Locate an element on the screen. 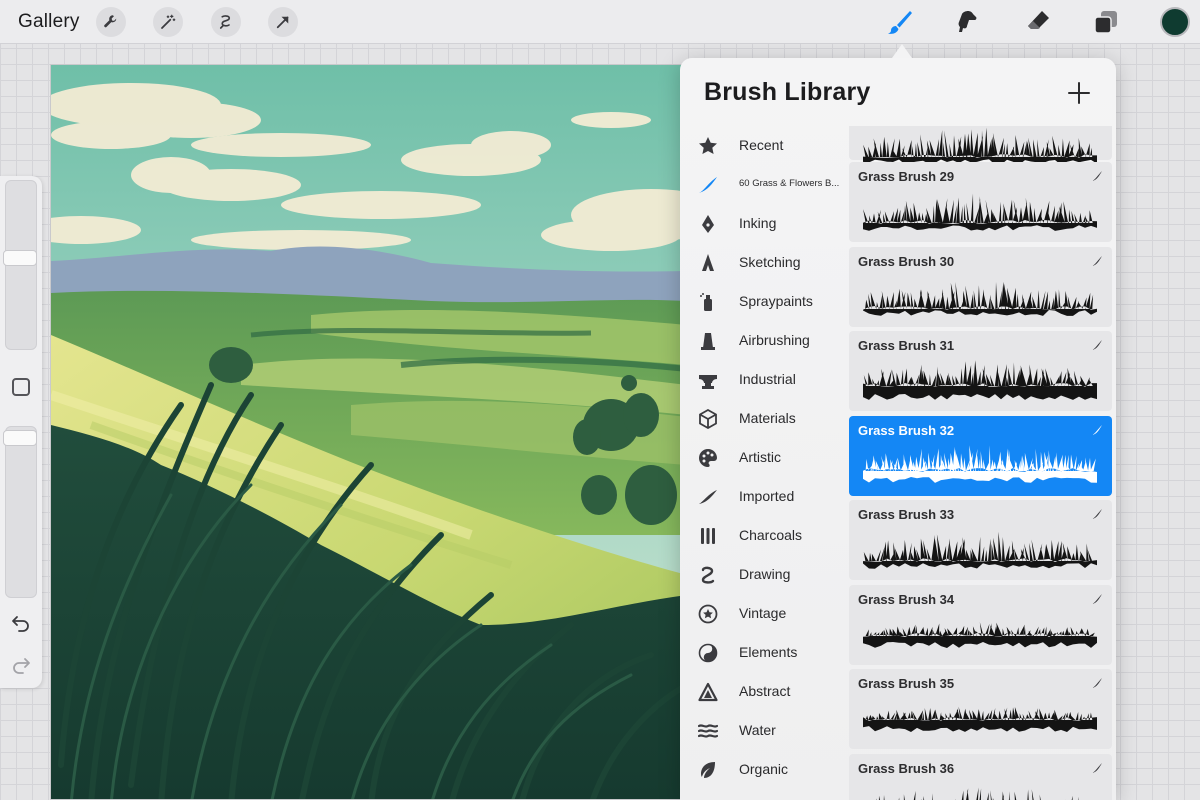 The image size is (1200, 800). brush-card: Grass Brush 33 is located at coordinates (980, 540).